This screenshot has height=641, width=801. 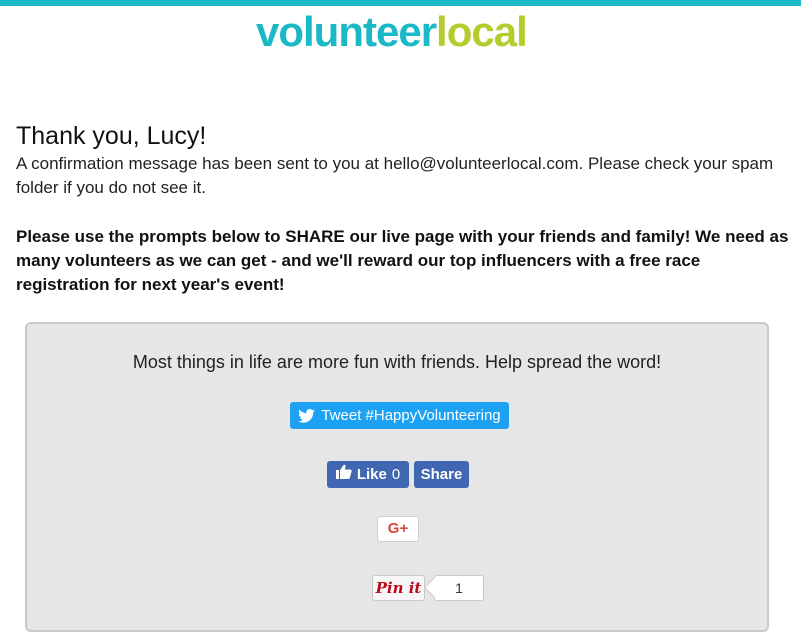 What do you see at coordinates (307, 415) in the screenshot?
I see `twitter-bird-icon` at bounding box center [307, 415].